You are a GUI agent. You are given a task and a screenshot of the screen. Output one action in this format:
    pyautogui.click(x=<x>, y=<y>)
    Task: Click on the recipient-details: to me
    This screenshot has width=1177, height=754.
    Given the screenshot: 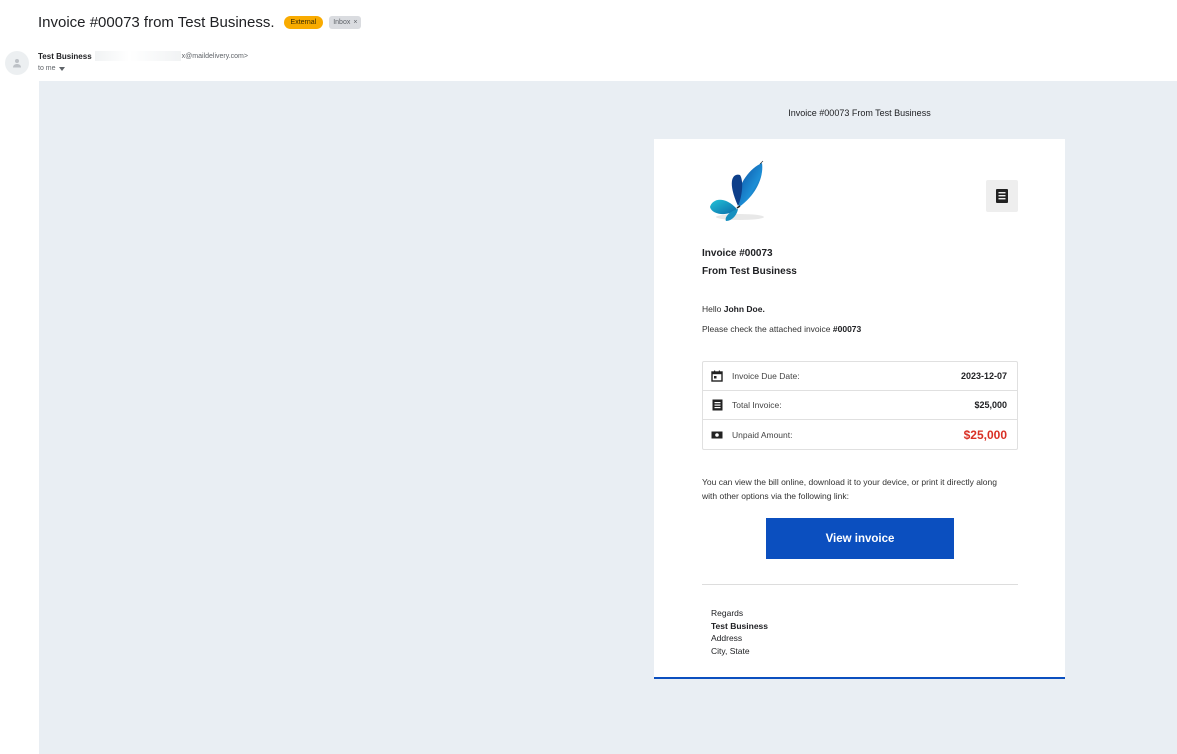 What is the action you would take?
    pyautogui.click(x=143, y=68)
    